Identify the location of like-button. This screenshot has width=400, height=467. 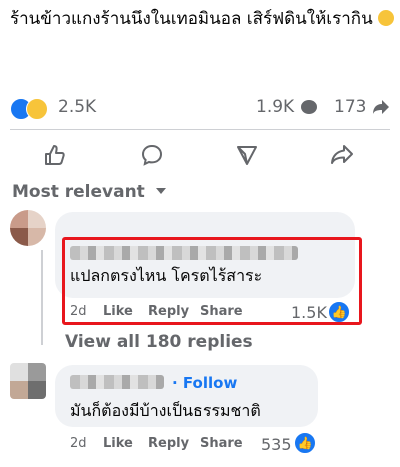
(55, 155).